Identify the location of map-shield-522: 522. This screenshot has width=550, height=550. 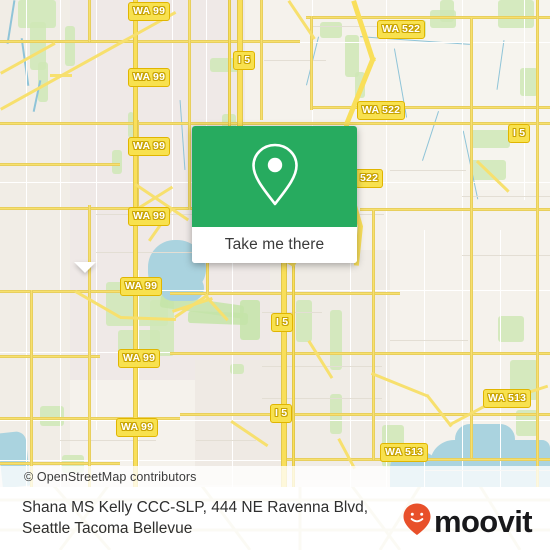
(369, 178).